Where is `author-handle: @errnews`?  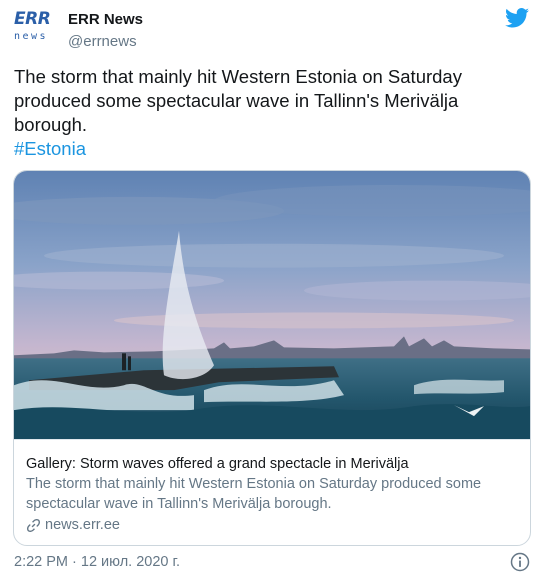 author-handle: @errnews is located at coordinates (105, 41).